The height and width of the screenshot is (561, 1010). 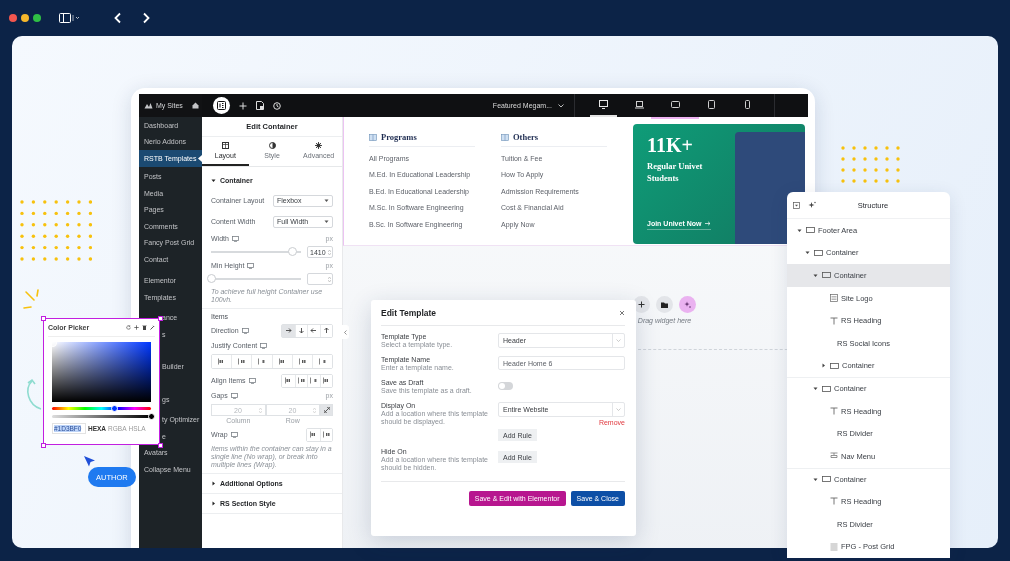 What do you see at coordinates (146, 18) in the screenshot?
I see `forward-icon` at bounding box center [146, 18].